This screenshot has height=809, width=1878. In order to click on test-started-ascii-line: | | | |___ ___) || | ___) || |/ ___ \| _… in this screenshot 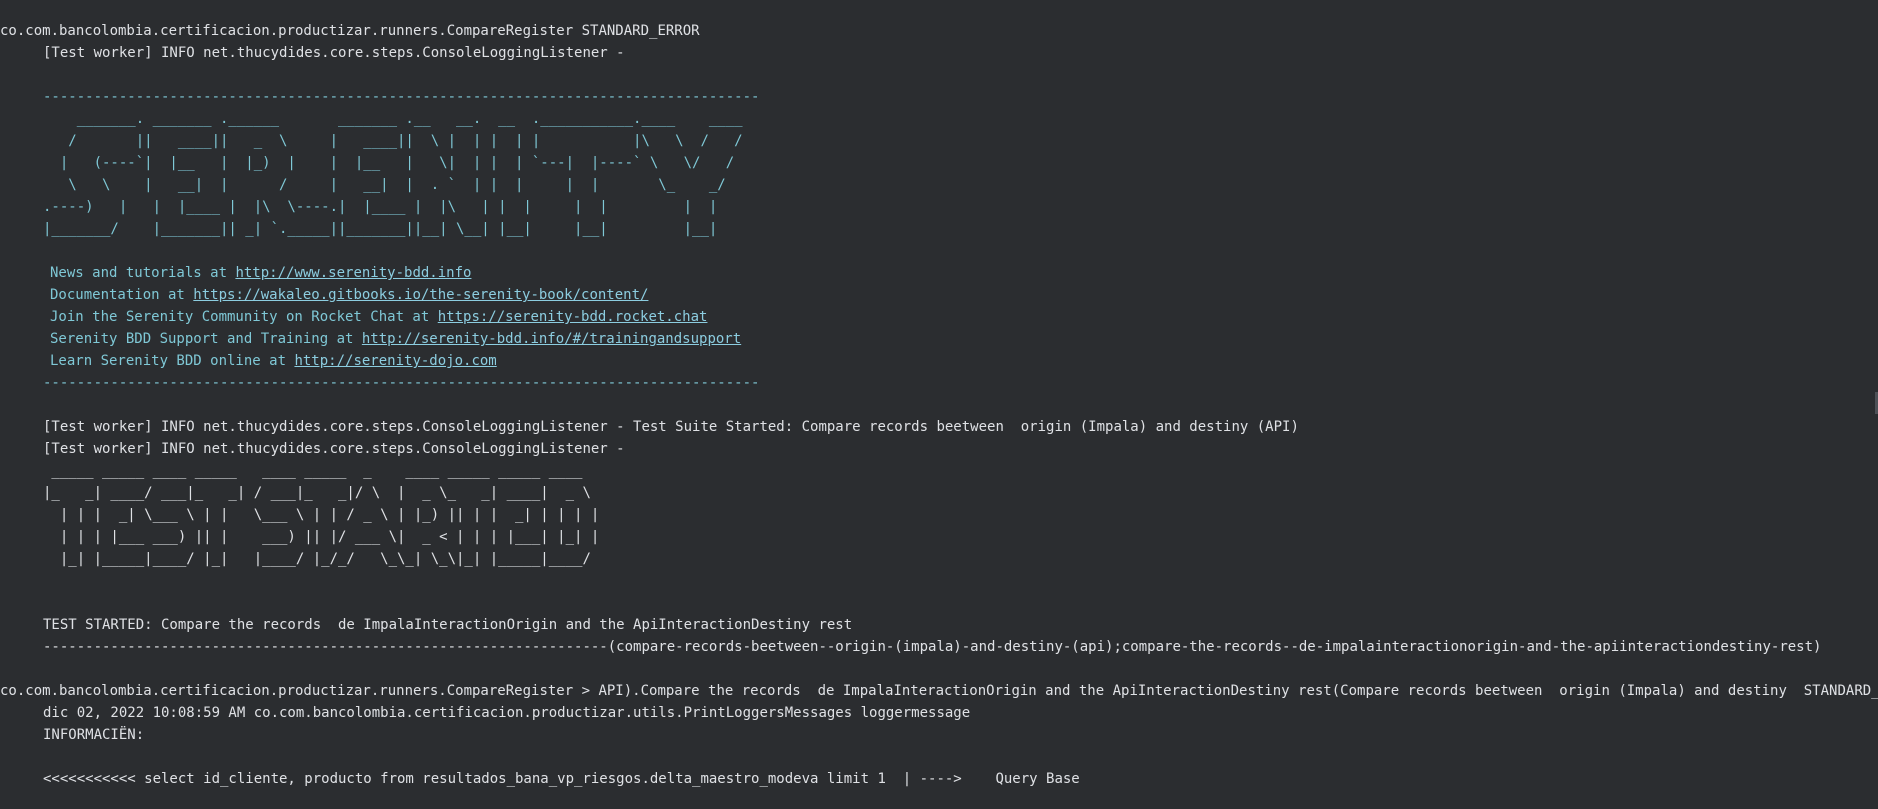, I will do `click(321, 537)`.